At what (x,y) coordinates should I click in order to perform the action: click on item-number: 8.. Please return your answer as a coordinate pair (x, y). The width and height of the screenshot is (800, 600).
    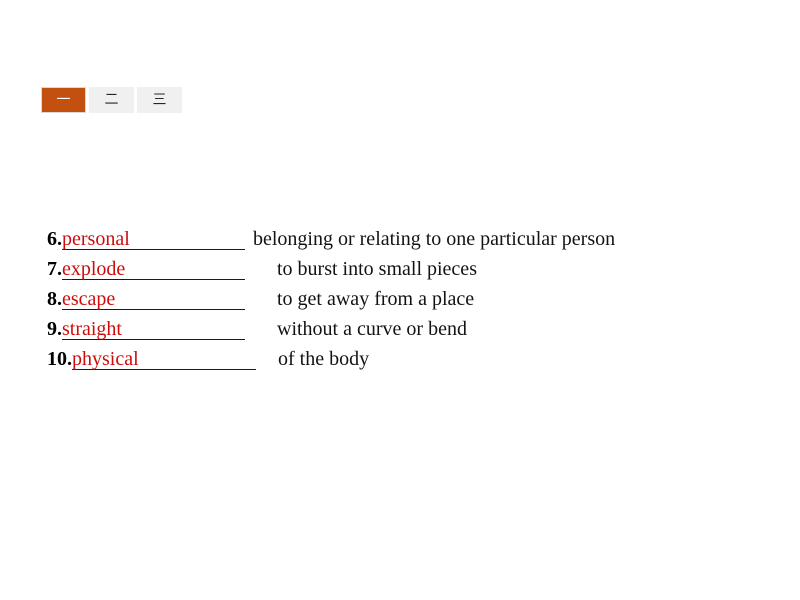
    Looking at the image, I should click on (54, 299).